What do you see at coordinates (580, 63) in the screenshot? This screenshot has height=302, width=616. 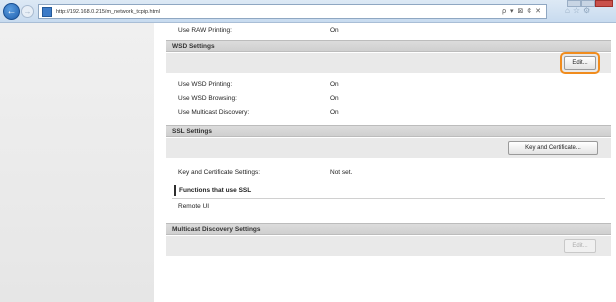 I see `highlight-outline` at bounding box center [580, 63].